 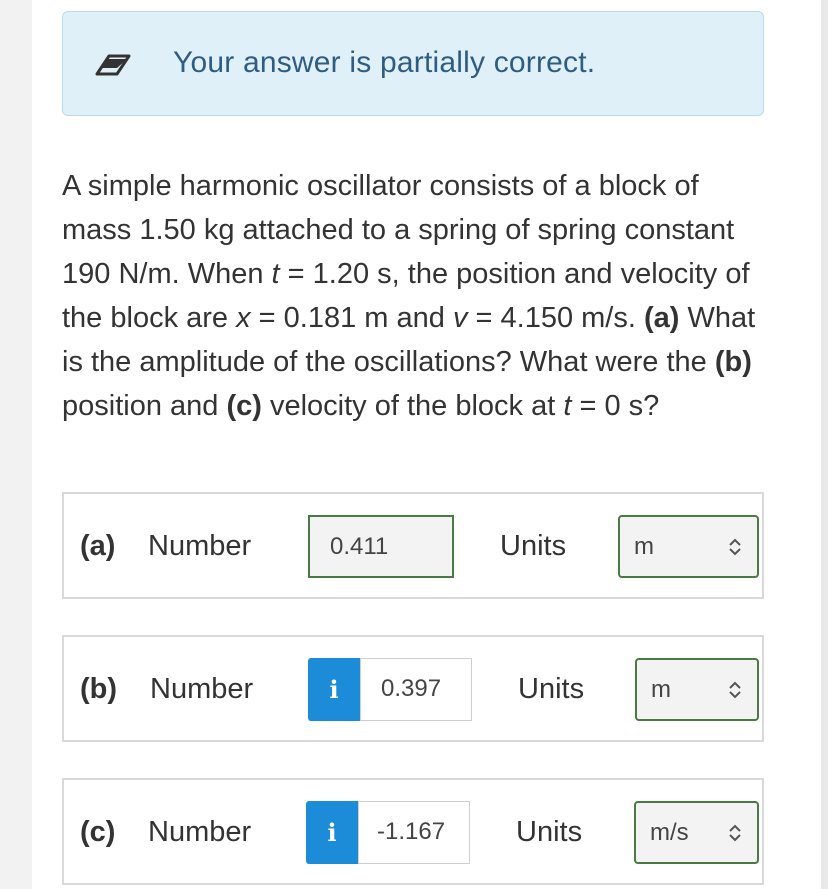 I want to click on eraser-icon, so click(x=113, y=65).